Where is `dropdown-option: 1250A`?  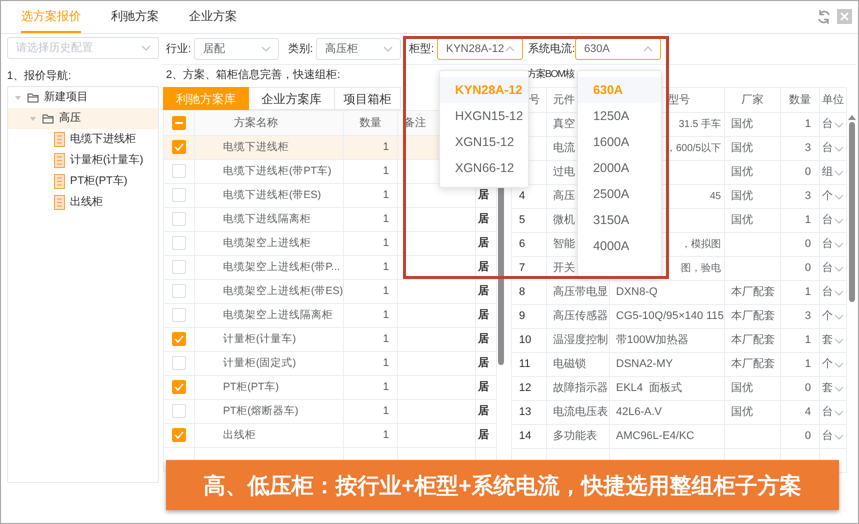
dropdown-option: 1250A is located at coordinates (620, 116).